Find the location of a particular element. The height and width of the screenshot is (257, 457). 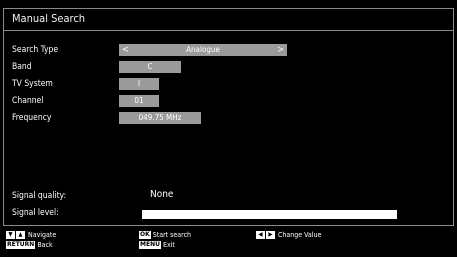

navigate-hint: ▼ ▲ Navigate is located at coordinates (31, 235).